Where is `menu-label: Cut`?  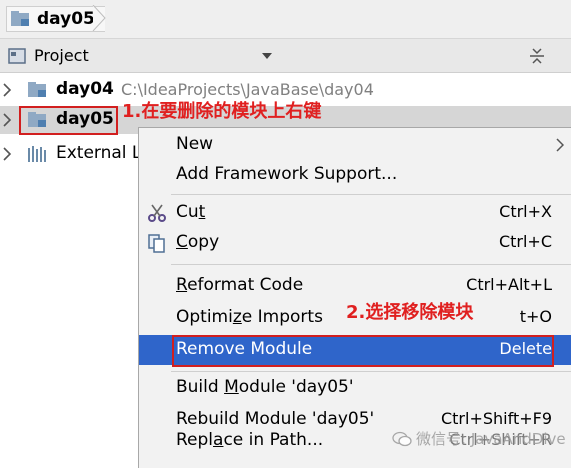 menu-label: Cut is located at coordinates (191, 212).